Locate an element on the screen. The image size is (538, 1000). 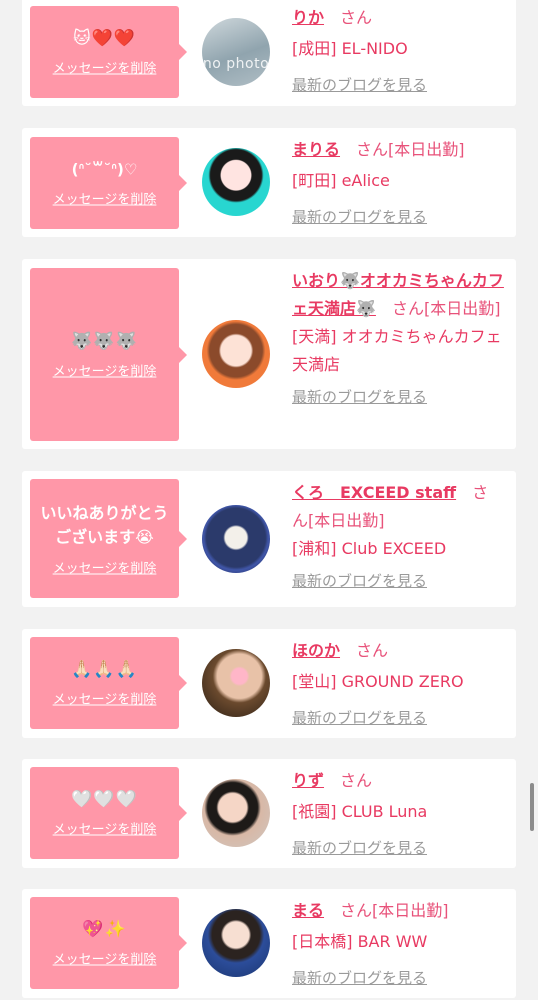
profile-info: りず さん [祇園] CLUB Luna 最新のブログを見る is located at coordinates (398, 814).